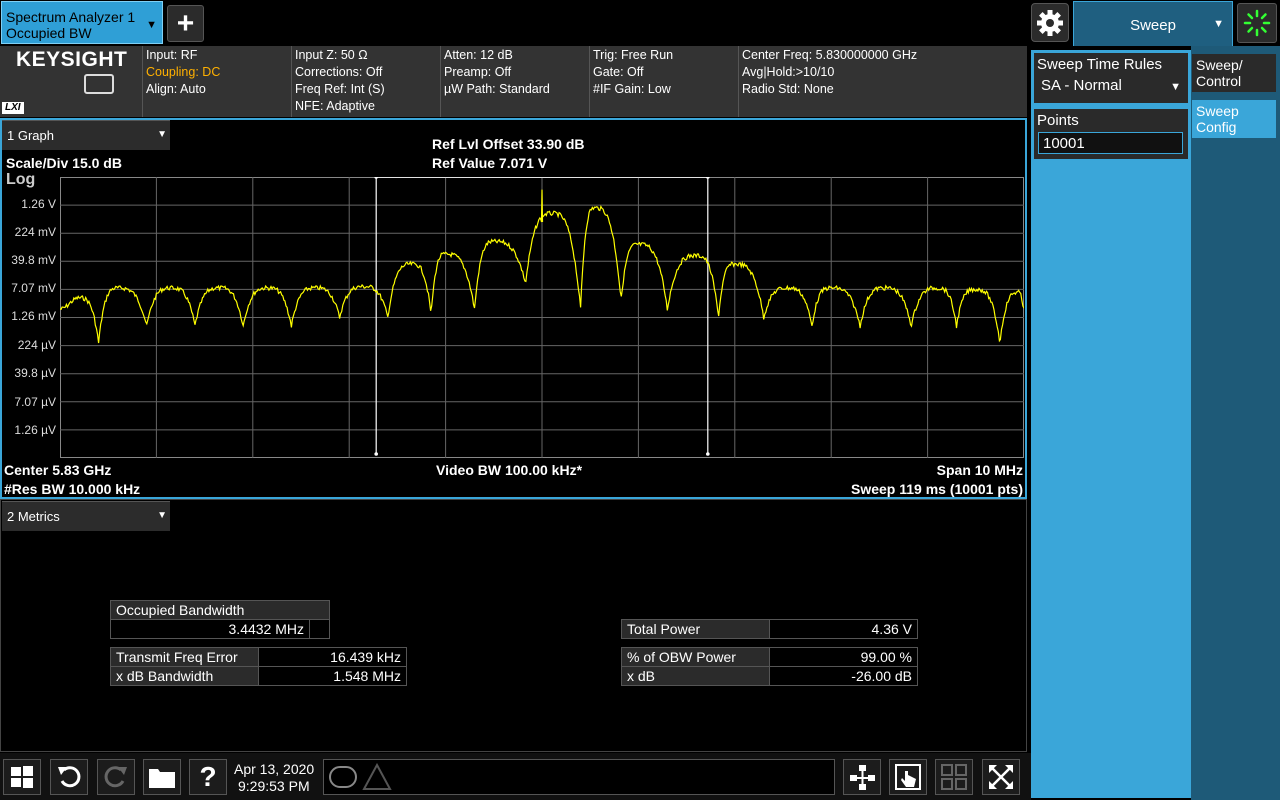  What do you see at coordinates (1058, 120) in the screenshot?
I see `points-label: Points` at bounding box center [1058, 120].